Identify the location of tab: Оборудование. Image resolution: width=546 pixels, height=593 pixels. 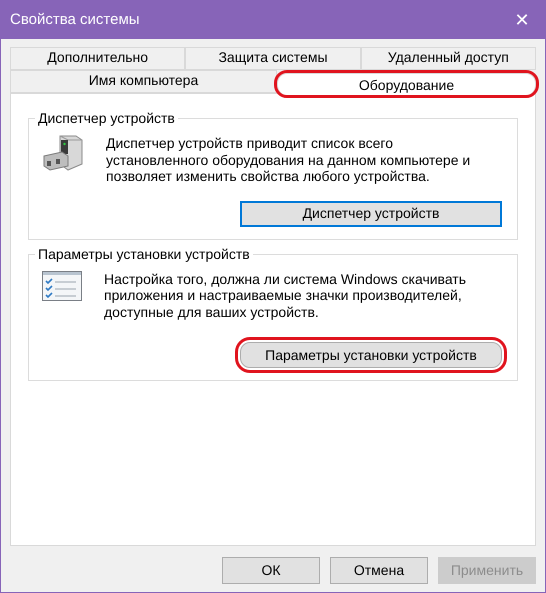
(406, 84).